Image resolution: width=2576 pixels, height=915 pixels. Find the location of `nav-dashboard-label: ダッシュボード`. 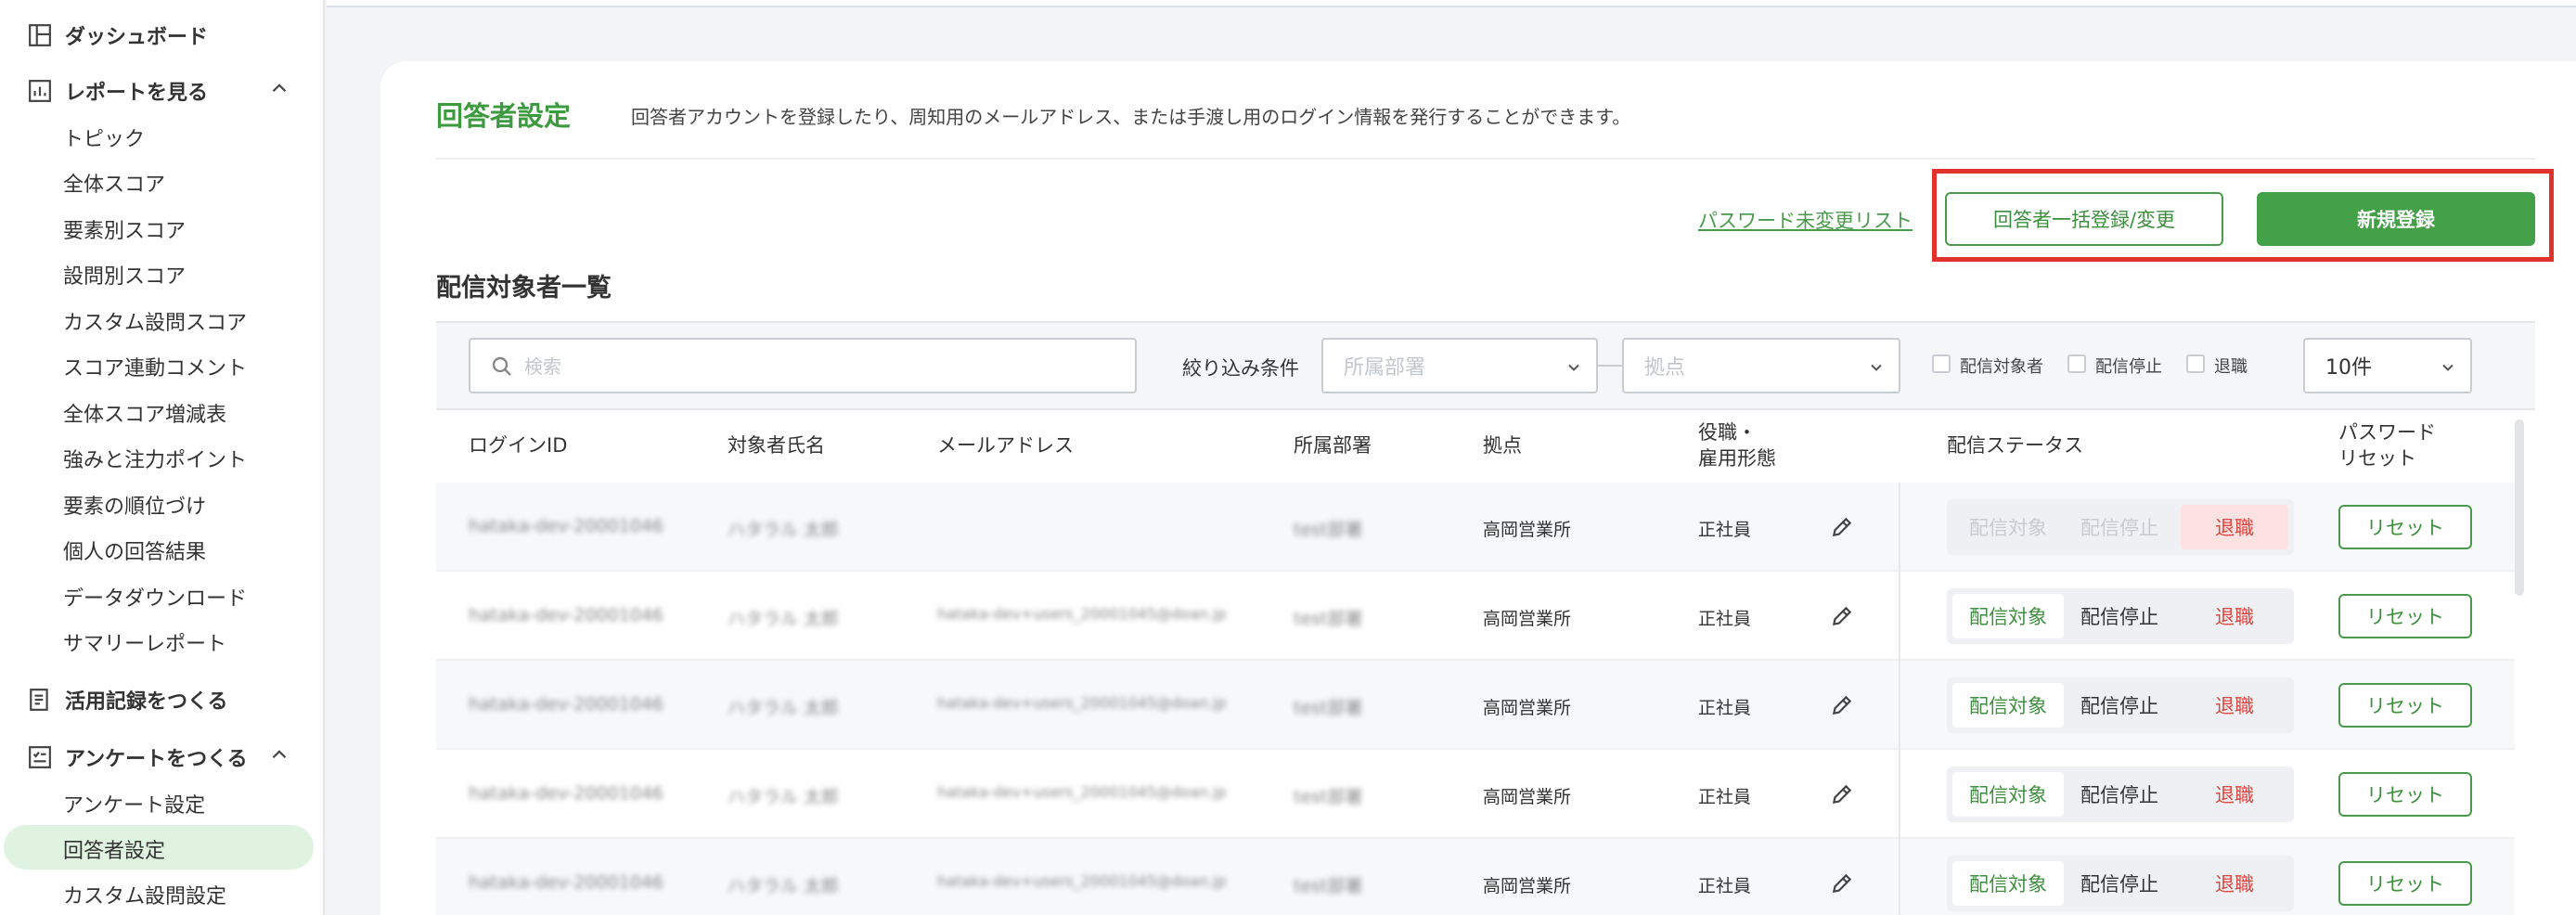

nav-dashboard-label: ダッシュボード is located at coordinates (137, 37).